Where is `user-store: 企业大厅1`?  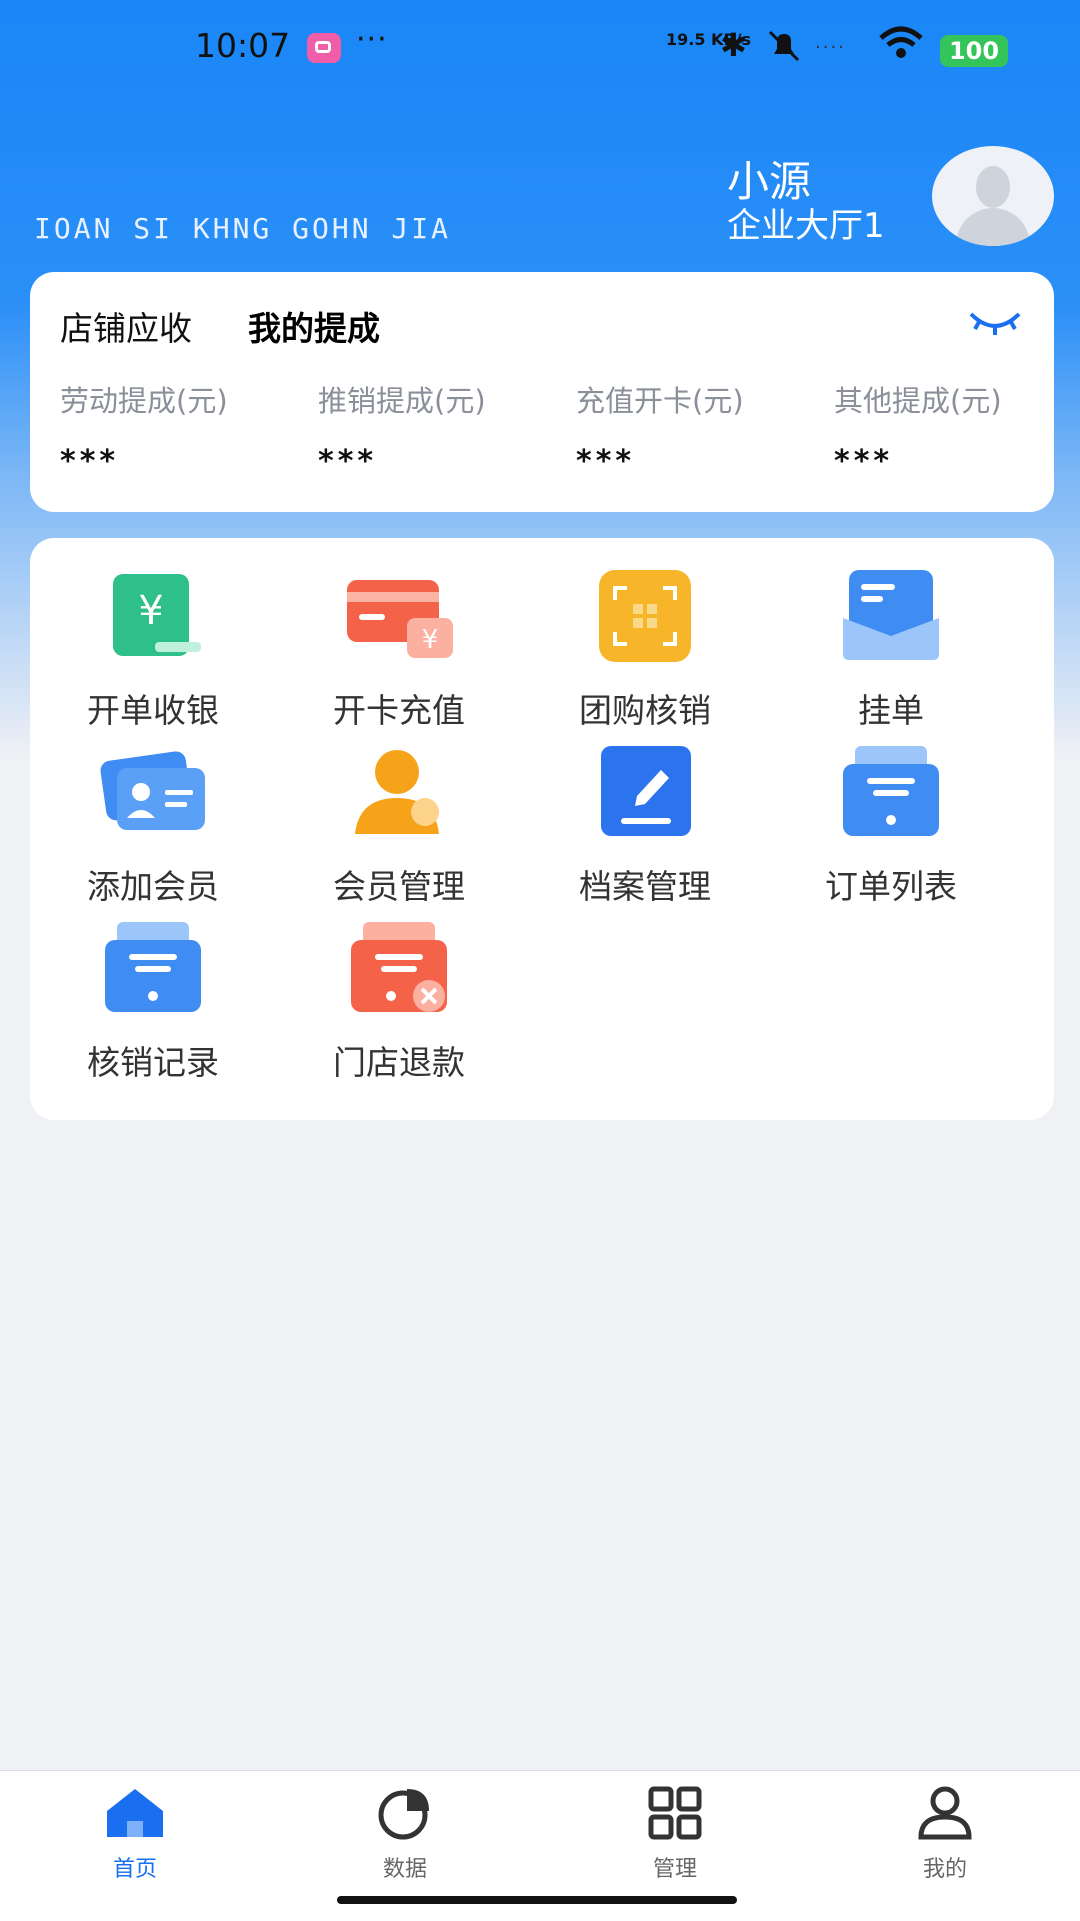
user-store: 企业大厅1 is located at coordinates (806, 222).